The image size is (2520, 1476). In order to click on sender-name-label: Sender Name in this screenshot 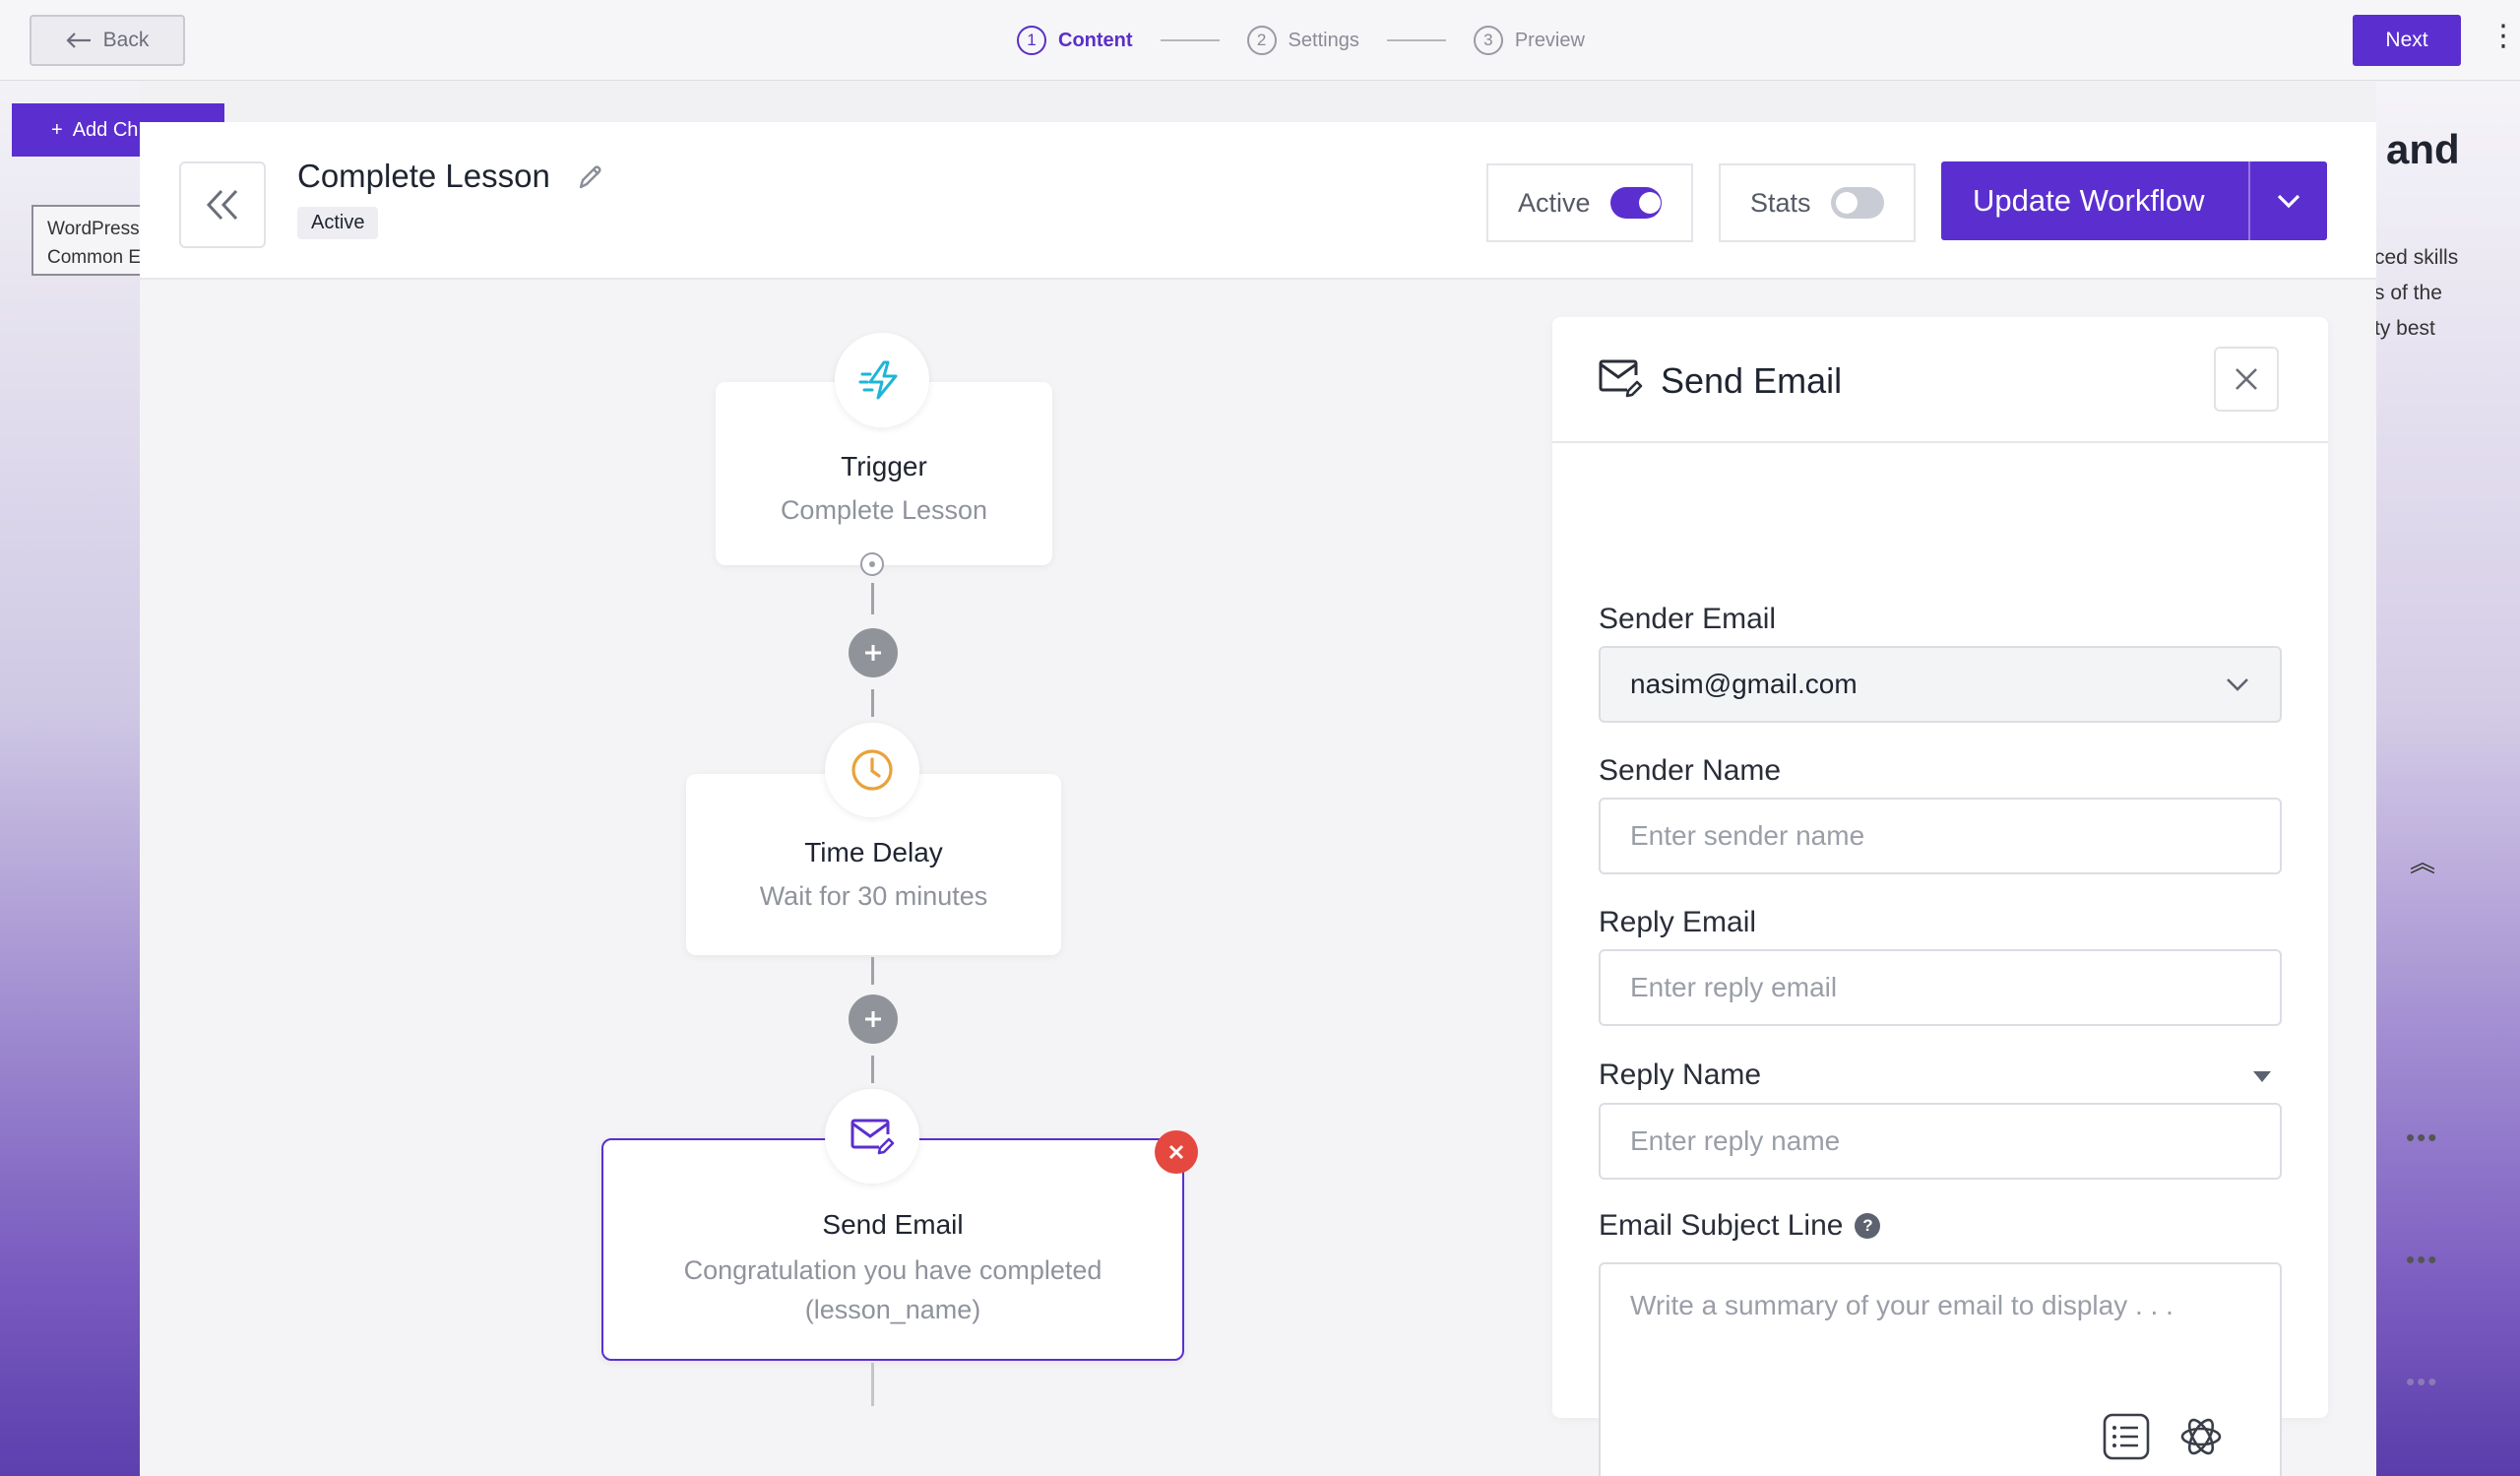, I will do `click(1690, 770)`.